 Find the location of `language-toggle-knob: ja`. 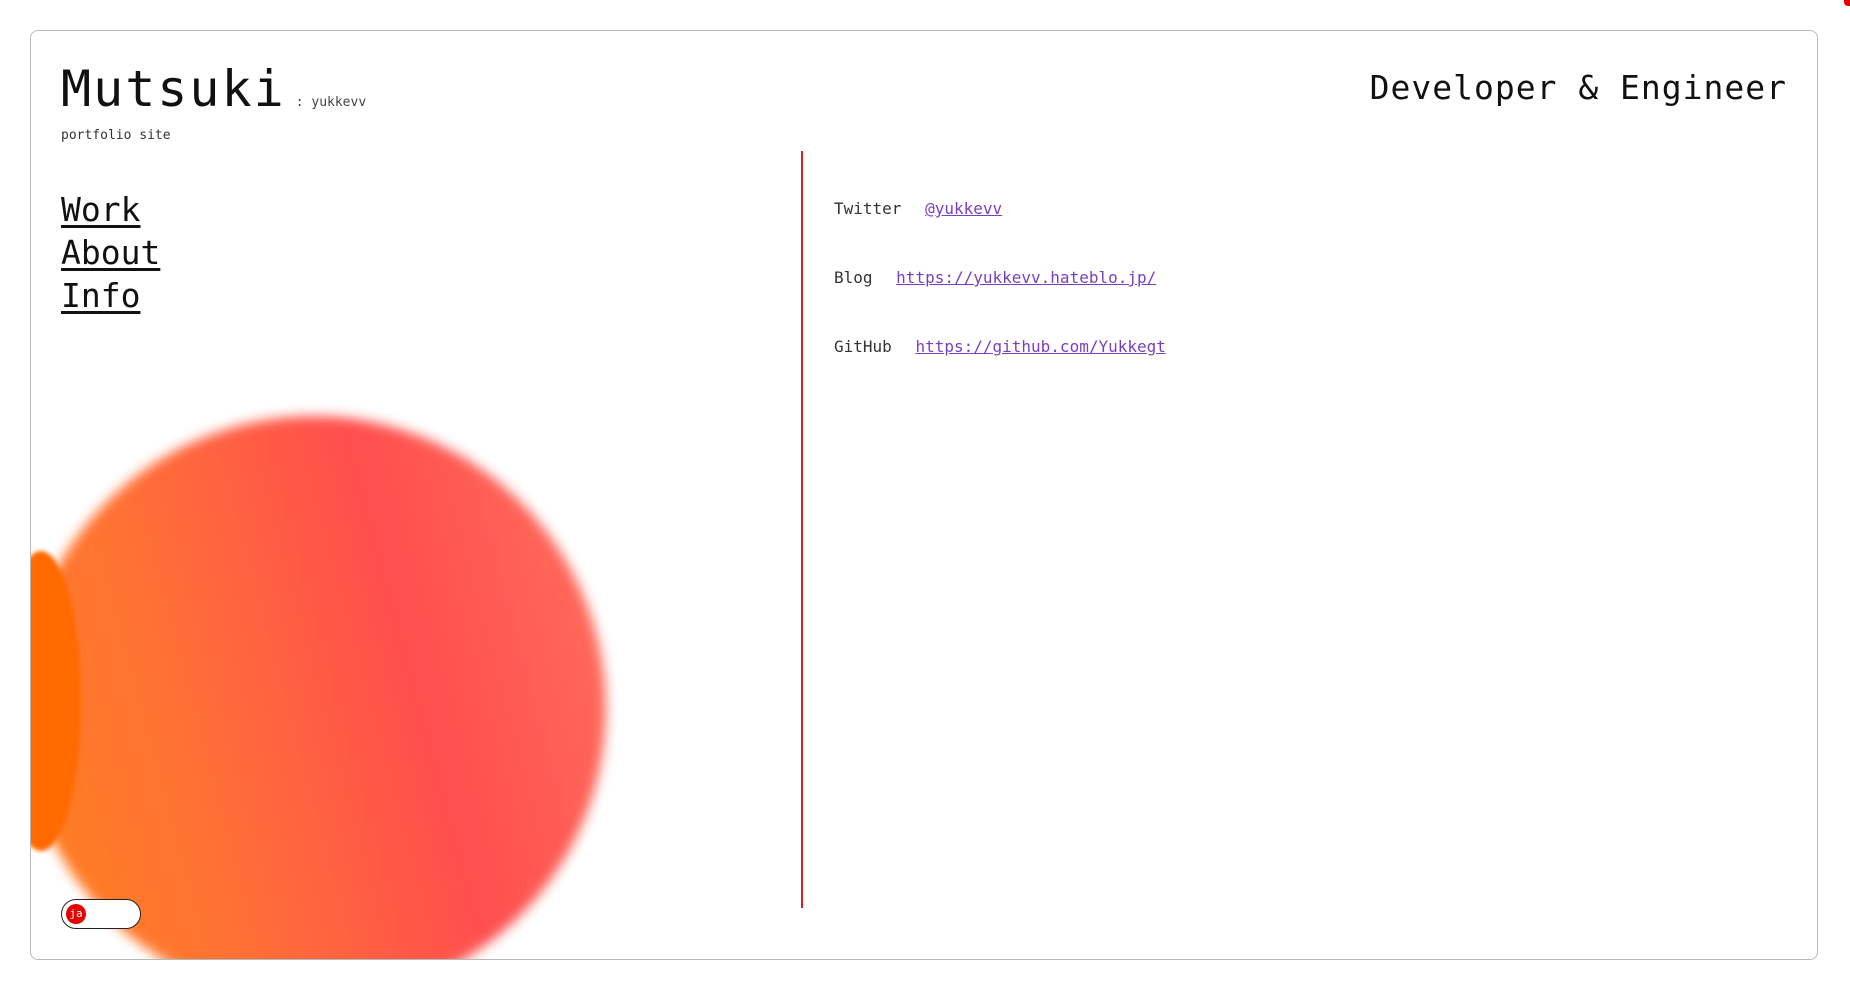

language-toggle-knob: ja is located at coordinates (76, 914).